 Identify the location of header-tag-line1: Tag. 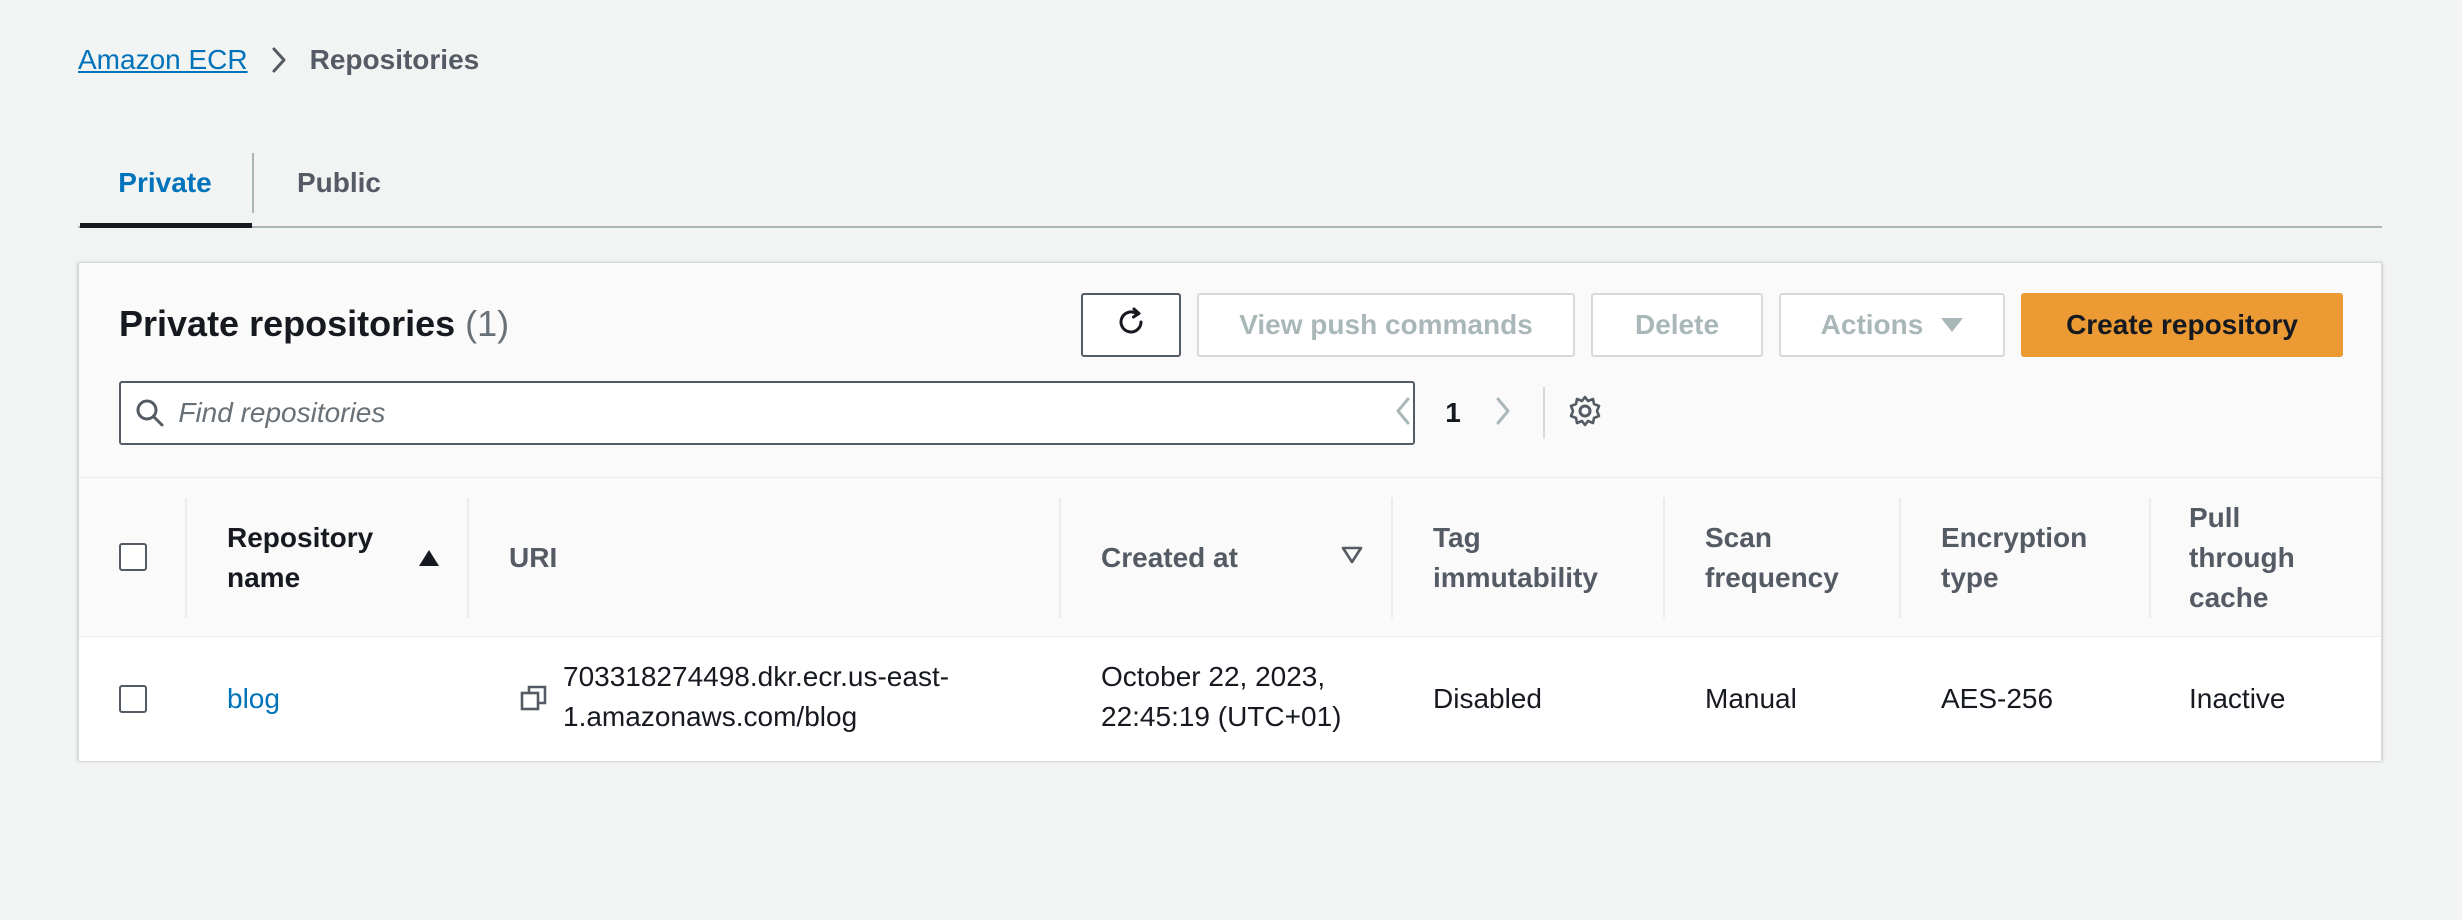
(1457, 537).